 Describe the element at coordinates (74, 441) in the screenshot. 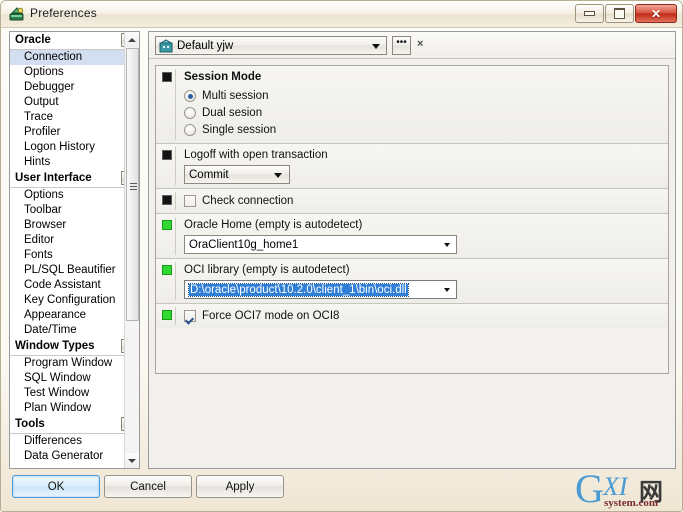

I see `sidebar-item-differences: Differences` at that location.